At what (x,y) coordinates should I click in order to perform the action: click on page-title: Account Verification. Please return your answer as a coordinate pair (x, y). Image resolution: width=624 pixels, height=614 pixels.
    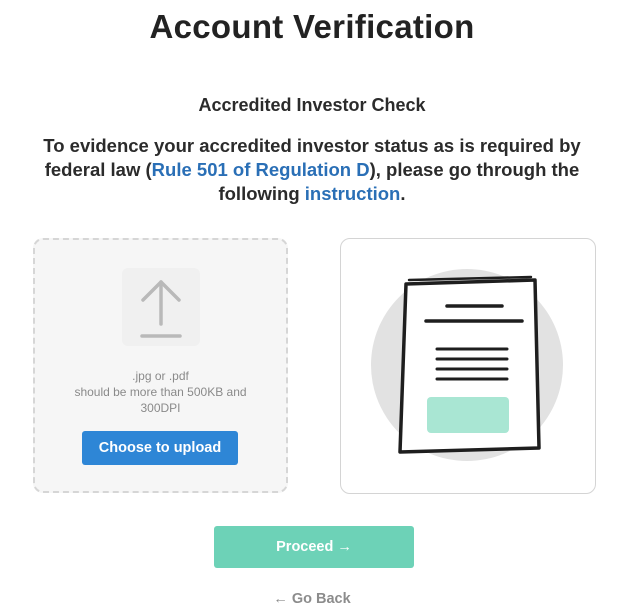
    Looking at the image, I should click on (312, 26).